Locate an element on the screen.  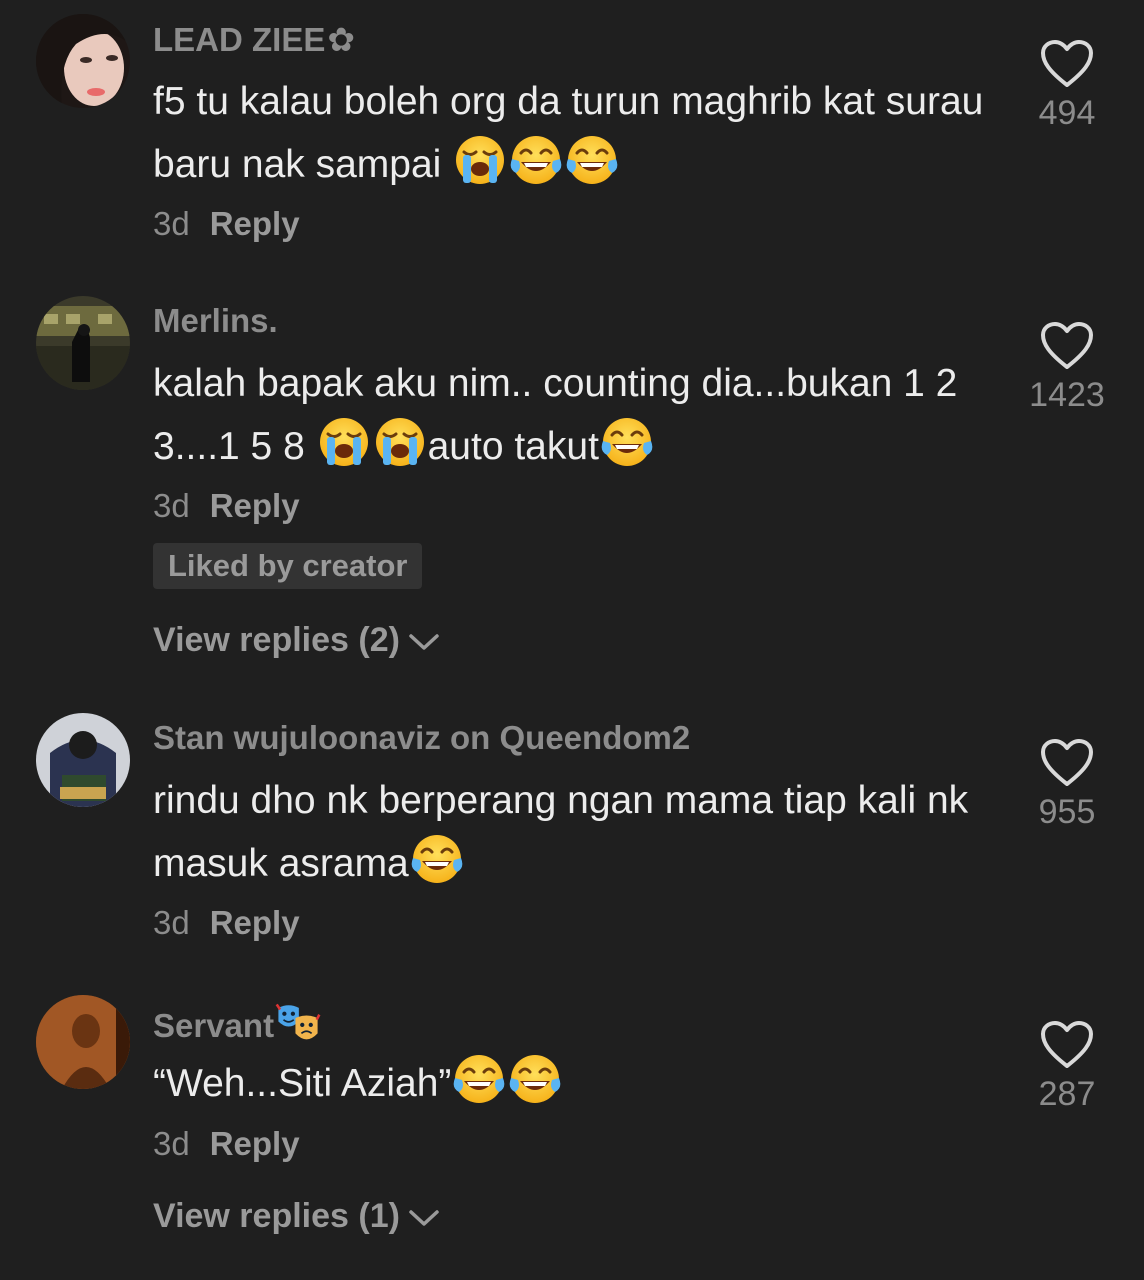
like-button: 287 is located at coordinates (1067, 1066).